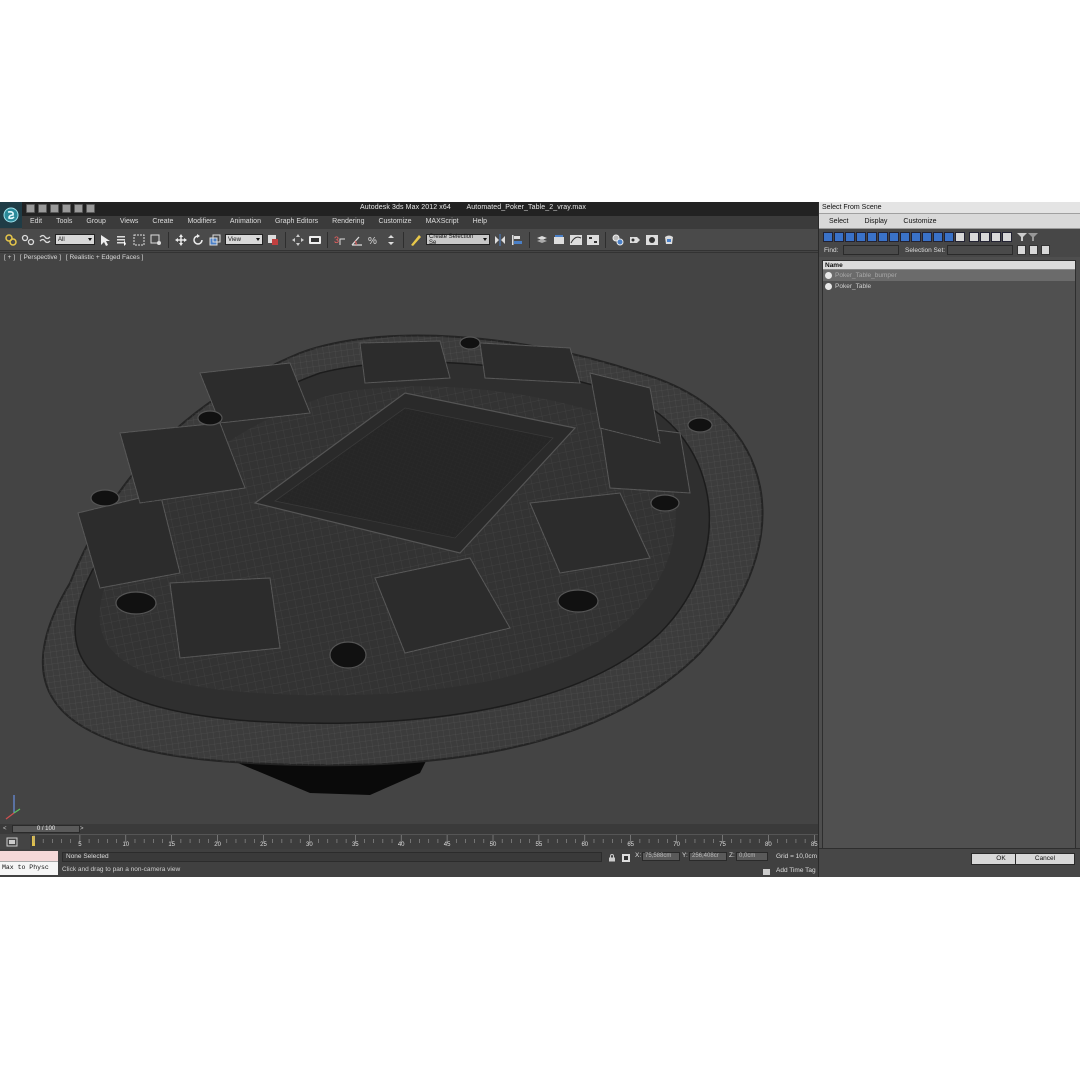 The width and height of the screenshot is (1080, 1080). What do you see at coordinates (1021, 250) in the screenshot?
I see `create-selection-set-icon` at bounding box center [1021, 250].